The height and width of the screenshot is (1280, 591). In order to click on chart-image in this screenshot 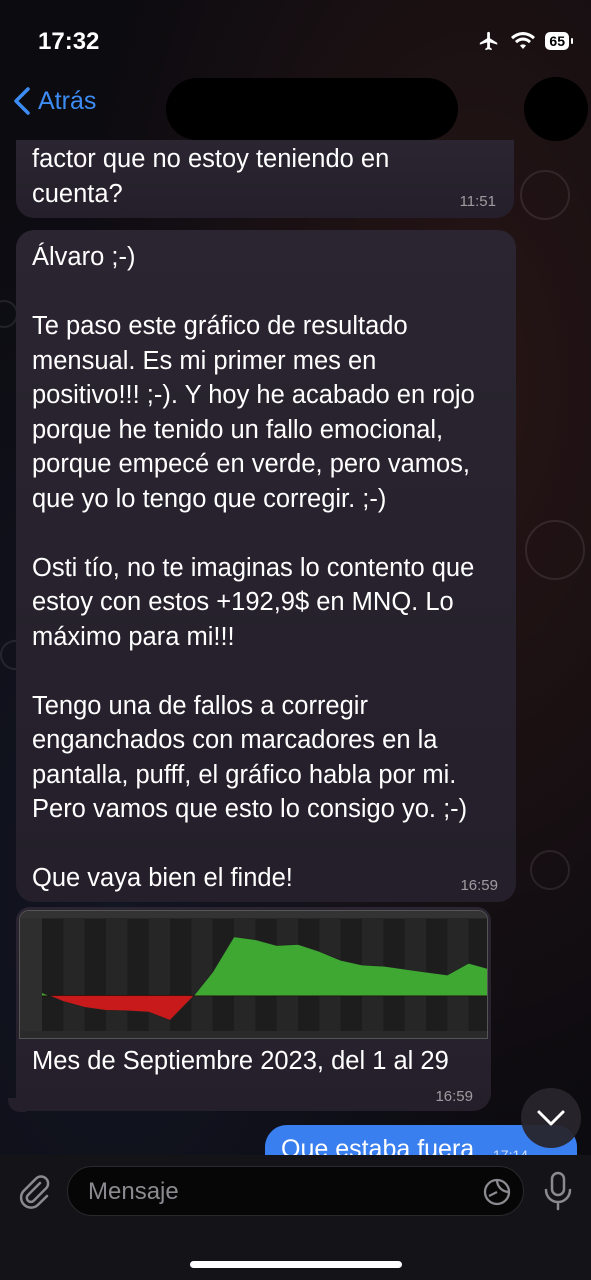, I will do `click(253, 974)`.